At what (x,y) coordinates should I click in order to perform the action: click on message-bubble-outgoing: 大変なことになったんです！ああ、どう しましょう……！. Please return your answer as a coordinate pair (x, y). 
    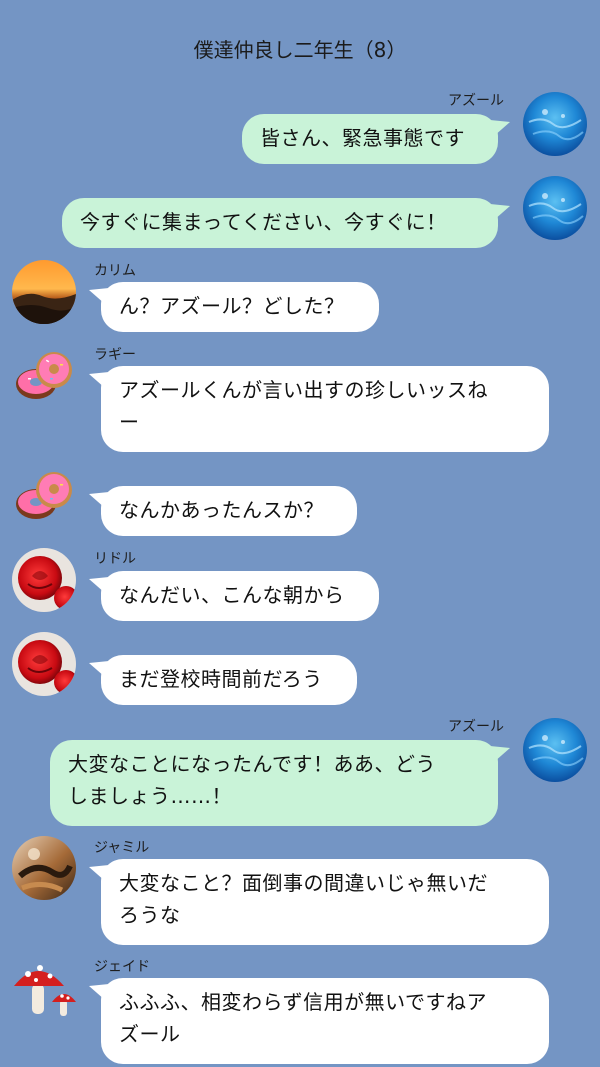
    Looking at the image, I should click on (280, 783).